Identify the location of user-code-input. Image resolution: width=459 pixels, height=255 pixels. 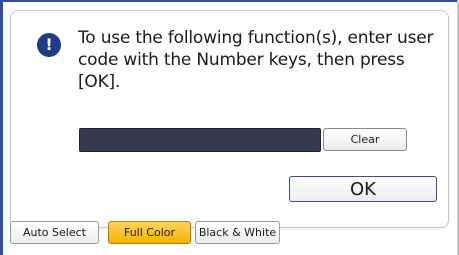
(200, 140).